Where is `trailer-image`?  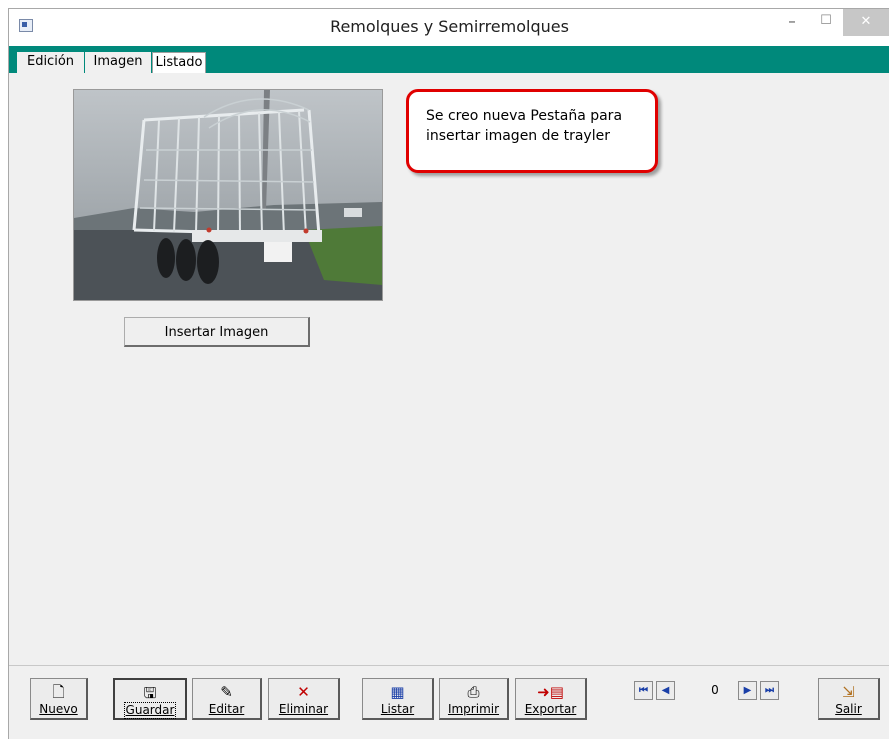 trailer-image is located at coordinates (228, 195).